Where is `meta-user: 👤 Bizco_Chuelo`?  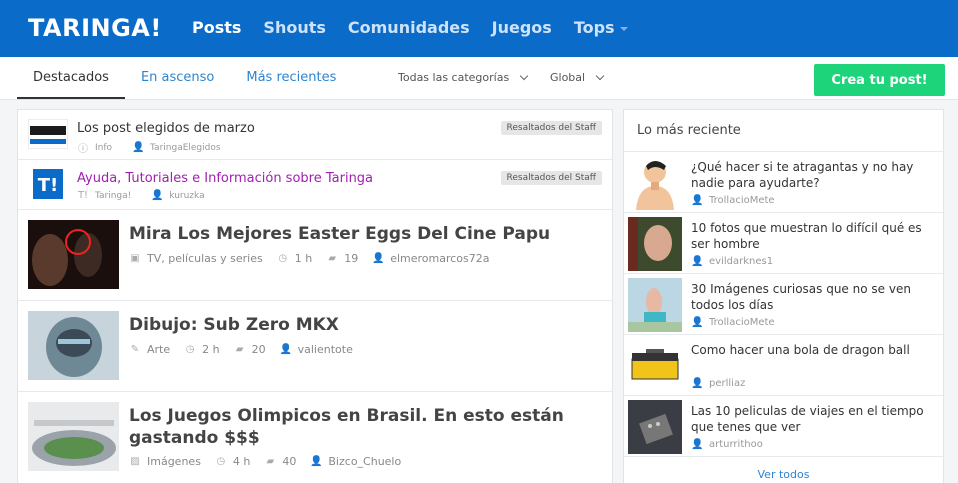 meta-user: 👤 Bizco_Chuelo is located at coordinates (355, 461).